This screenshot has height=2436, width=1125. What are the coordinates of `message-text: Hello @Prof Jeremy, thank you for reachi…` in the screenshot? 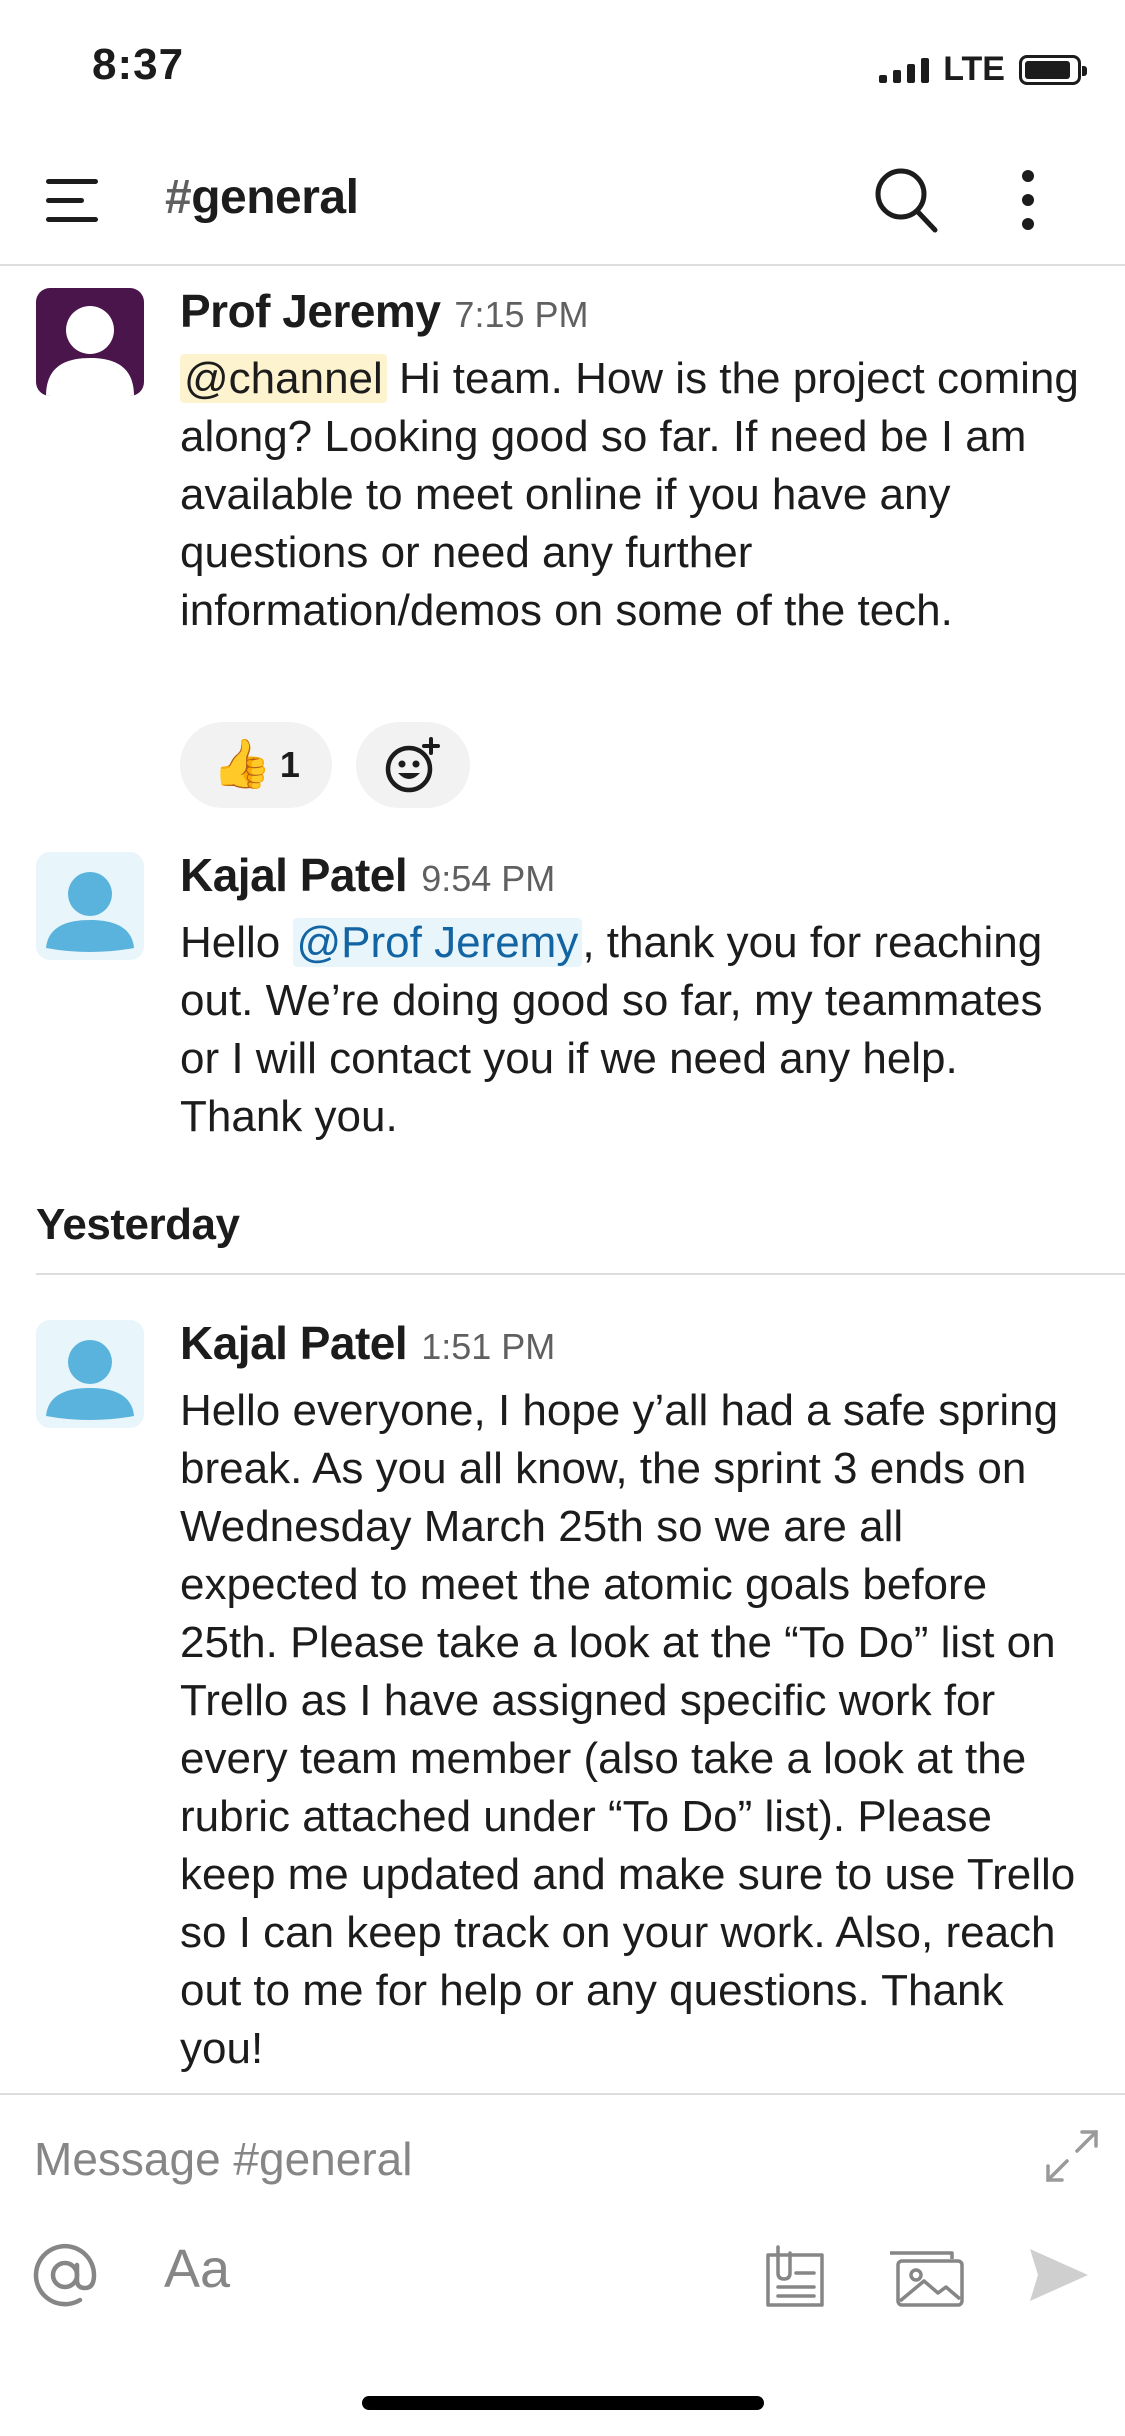 It's located at (635, 1030).